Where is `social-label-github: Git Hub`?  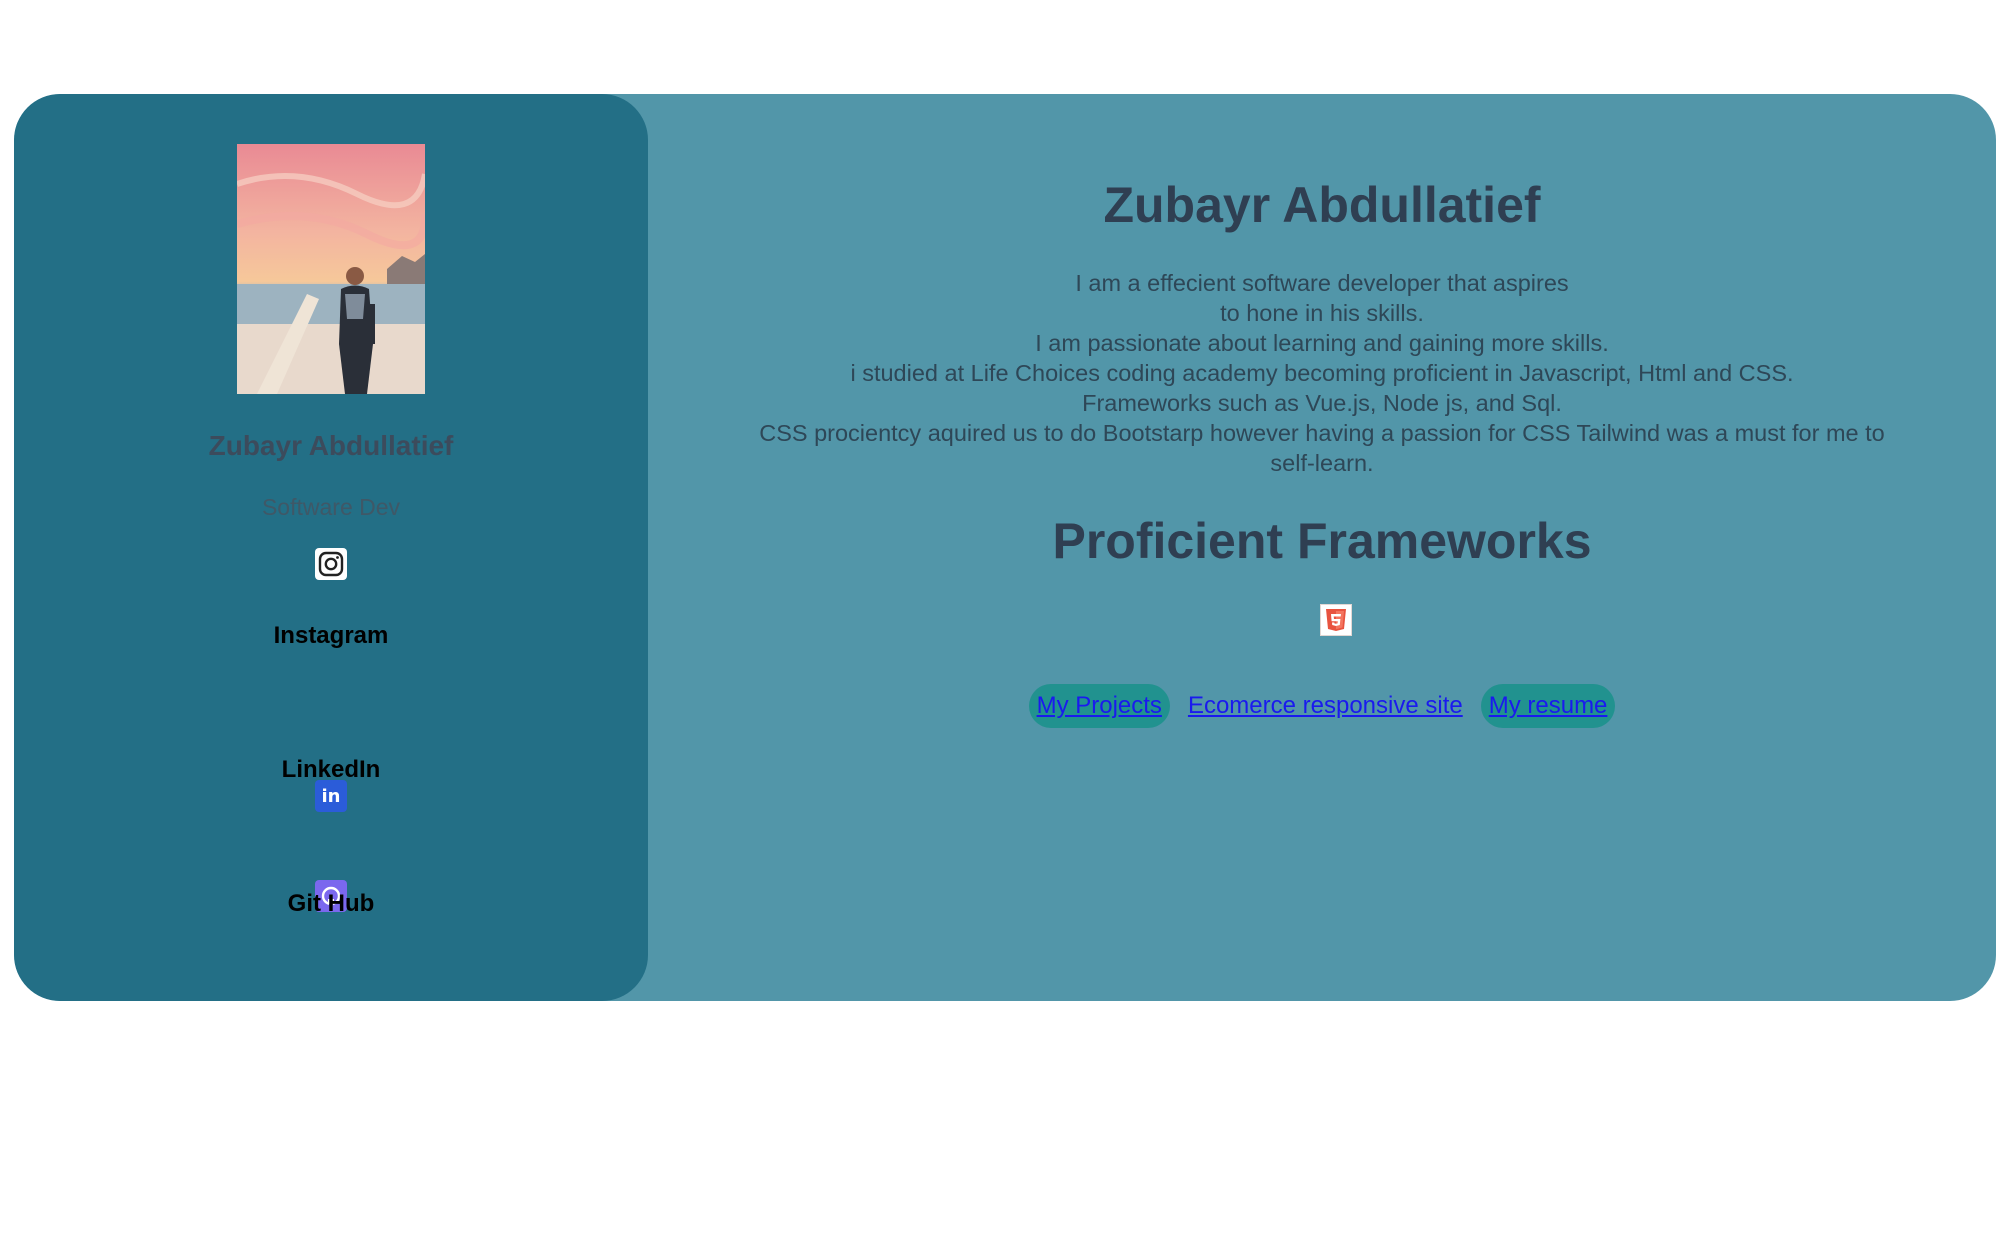 social-label-github: Git Hub is located at coordinates (331, 904).